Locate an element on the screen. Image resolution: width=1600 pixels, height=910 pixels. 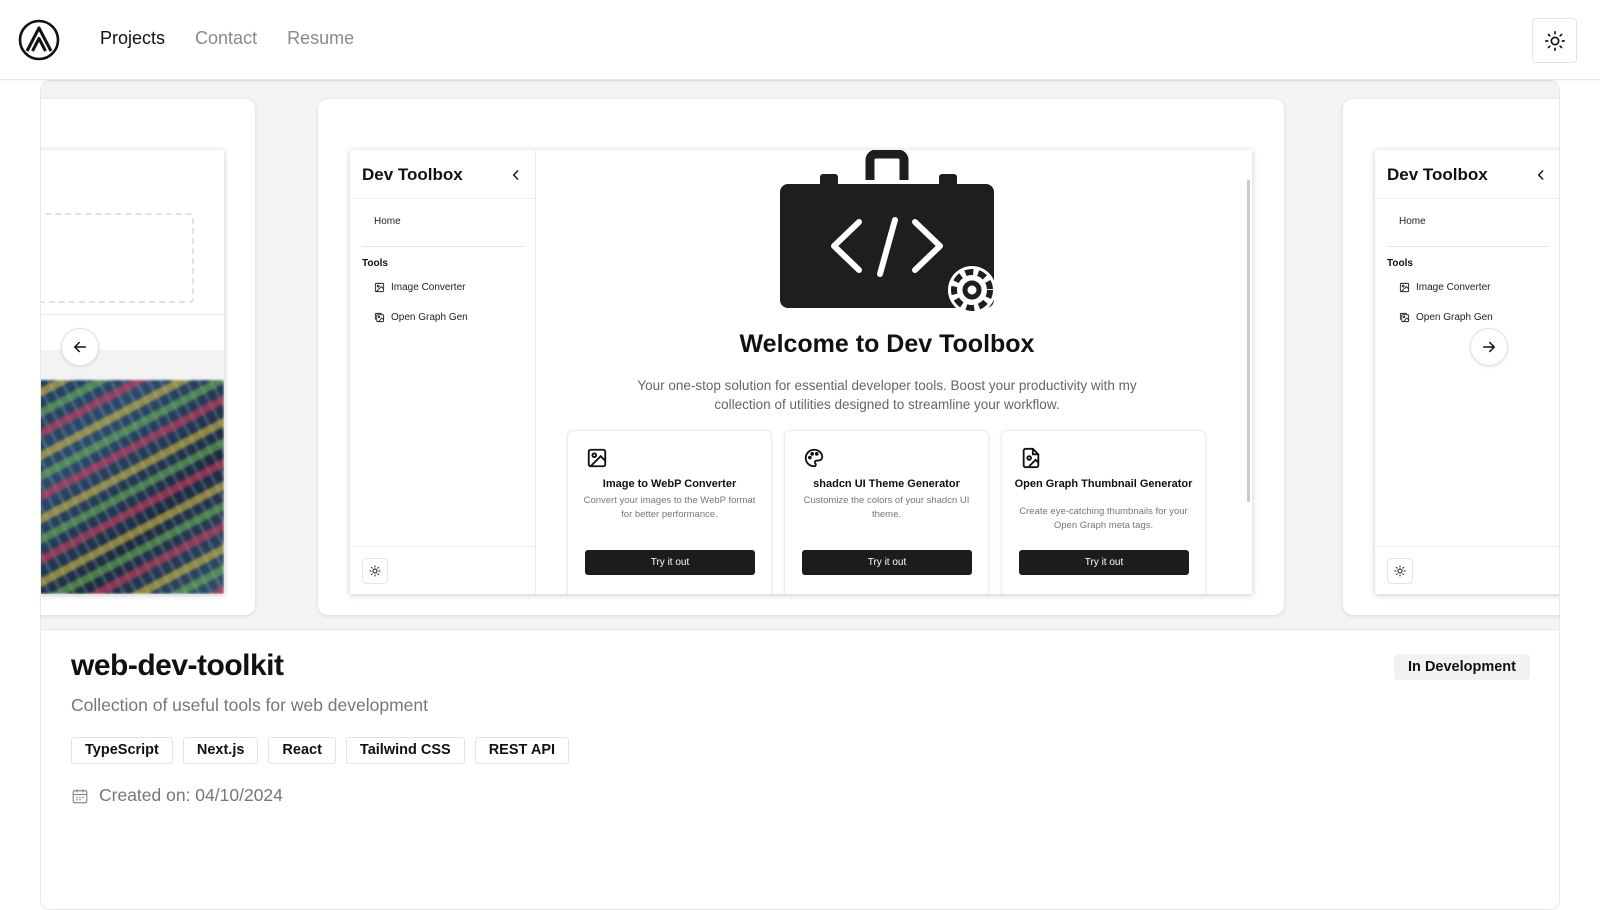
created-date-text: Created on: 04/10/2024 is located at coordinates (191, 795).